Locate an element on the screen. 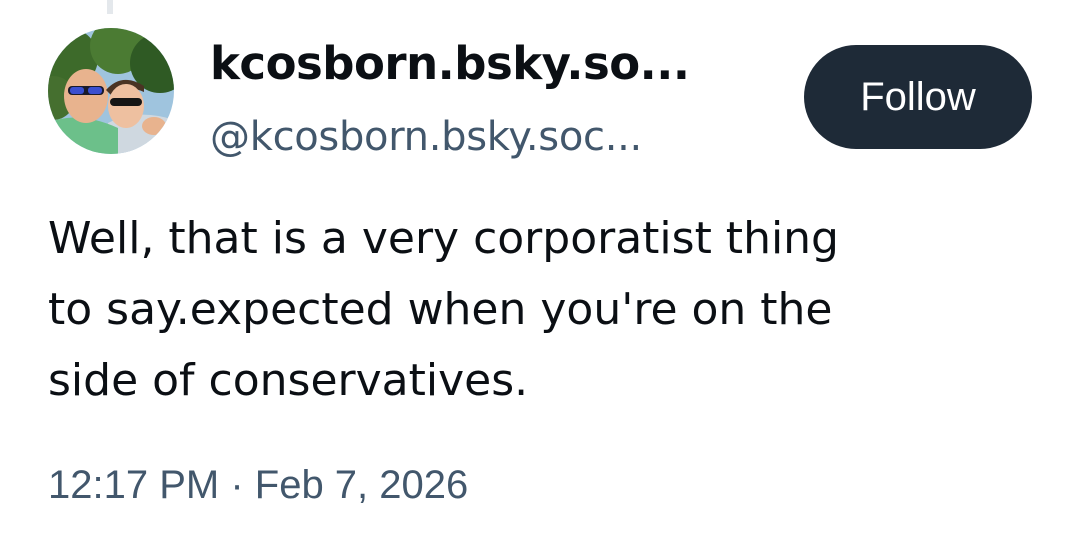 Image resolution: width=1080 pixels, height=545 pixels. post-text-line: side of conservatives. is located at coordinates (288, 380).